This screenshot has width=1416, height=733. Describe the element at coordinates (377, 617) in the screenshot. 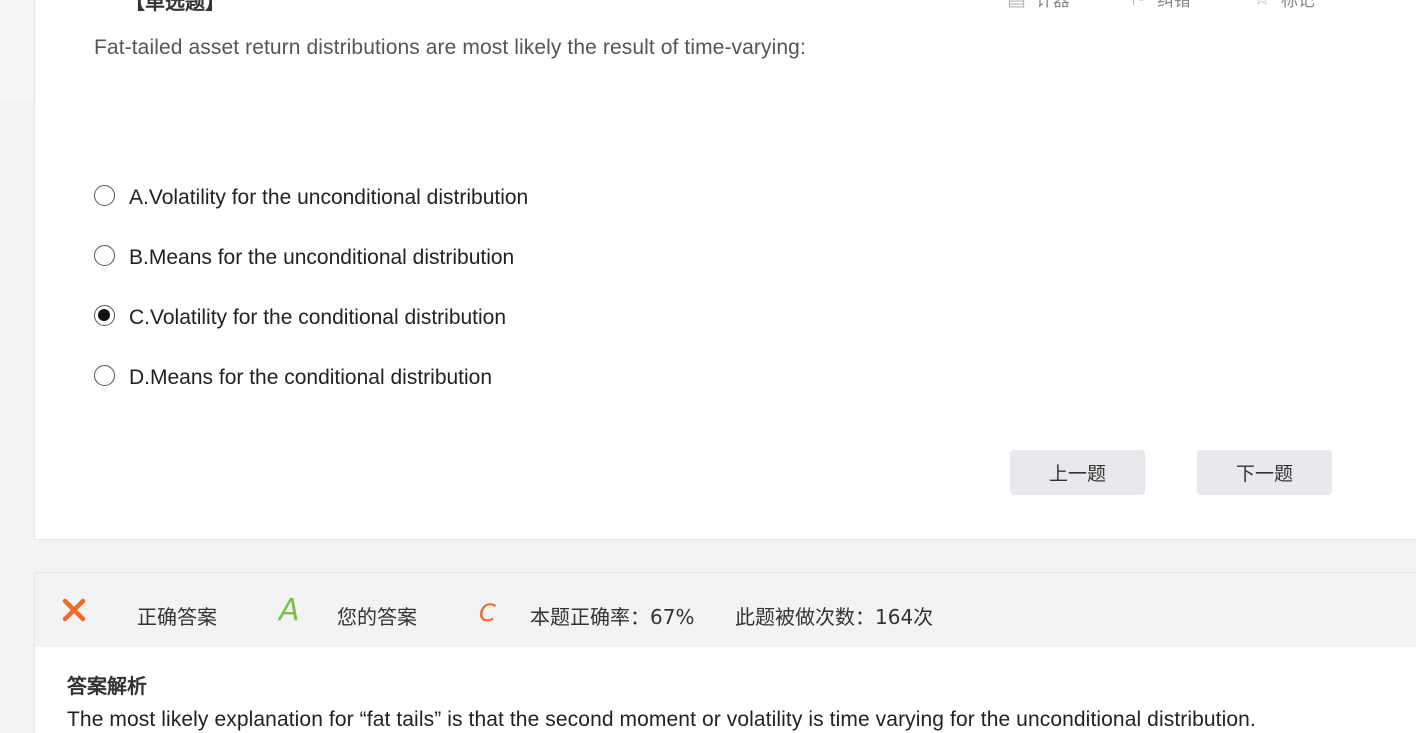

I see `your-answer-label: 您的答案` at that location.